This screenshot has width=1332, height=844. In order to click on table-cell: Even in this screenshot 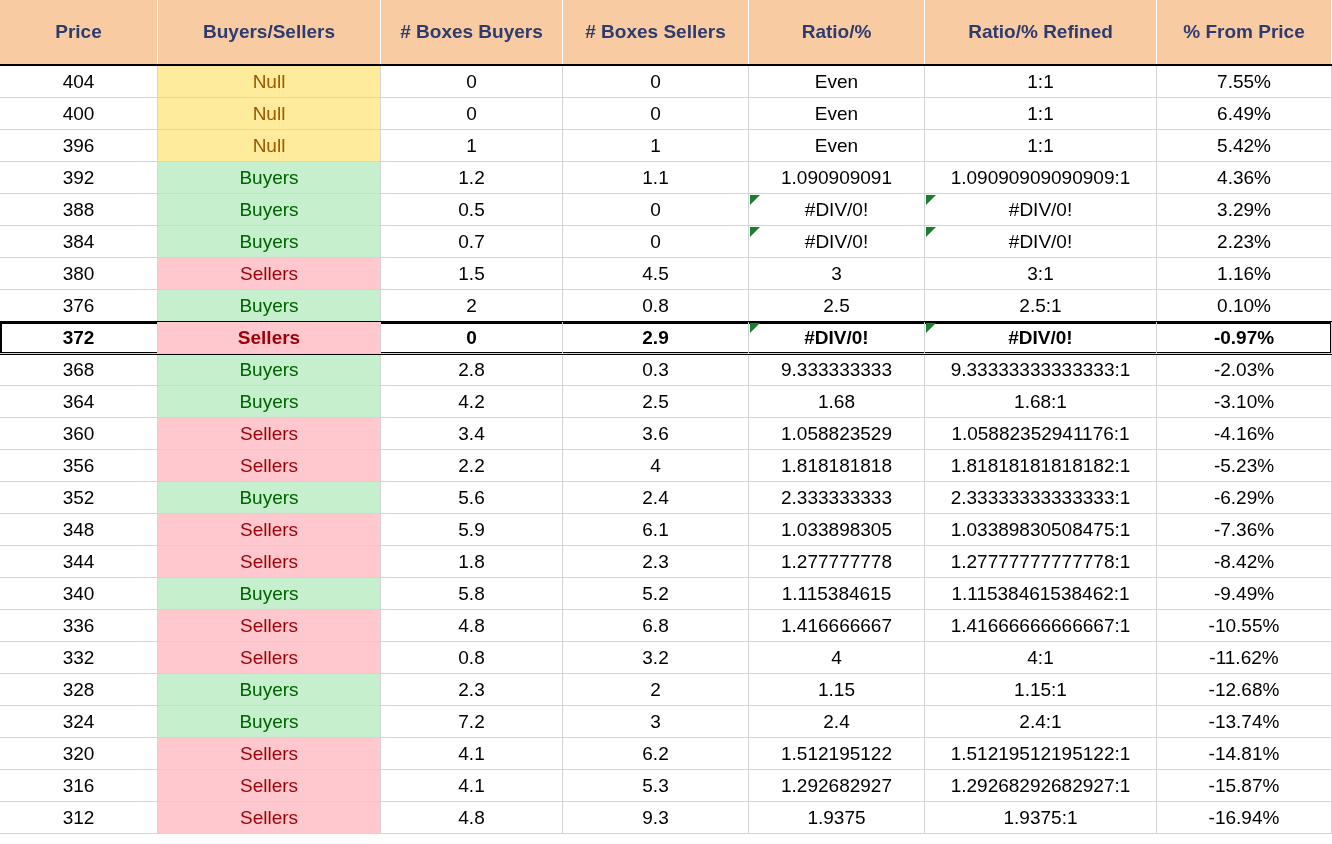, I will do `click(837, 146)`.